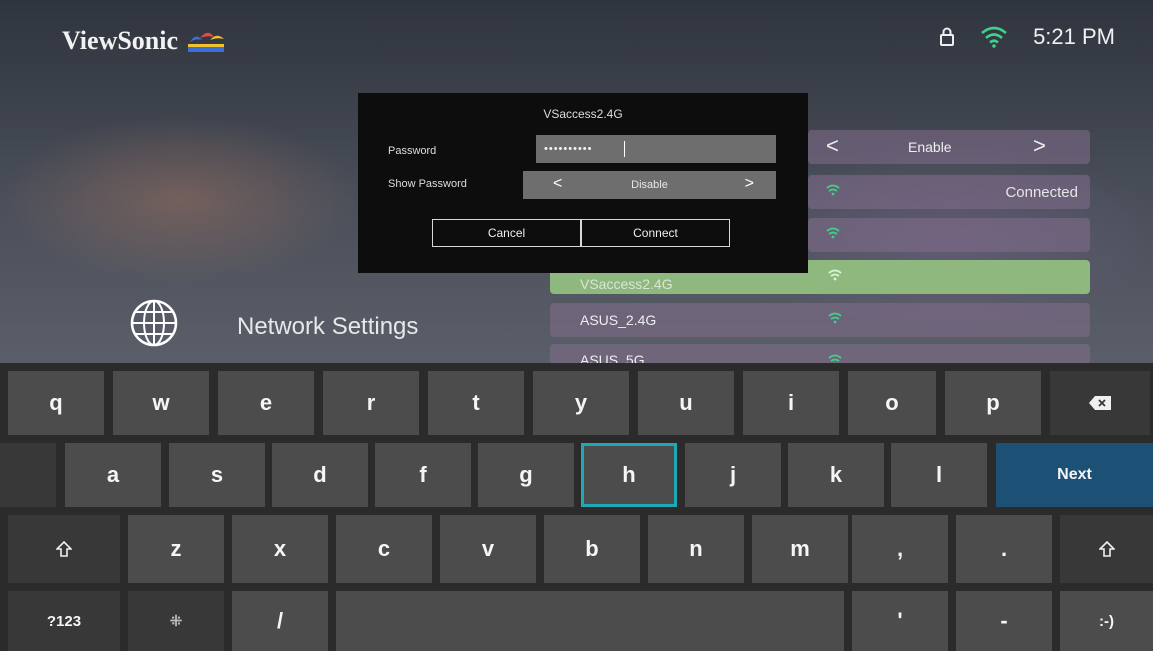 Image resolution: width=1153 pixels, height=651 pixels. What do you see at coordinates (476, 403) in the screenshot?
I see `key-t: t` at bounding box center [476, 403].